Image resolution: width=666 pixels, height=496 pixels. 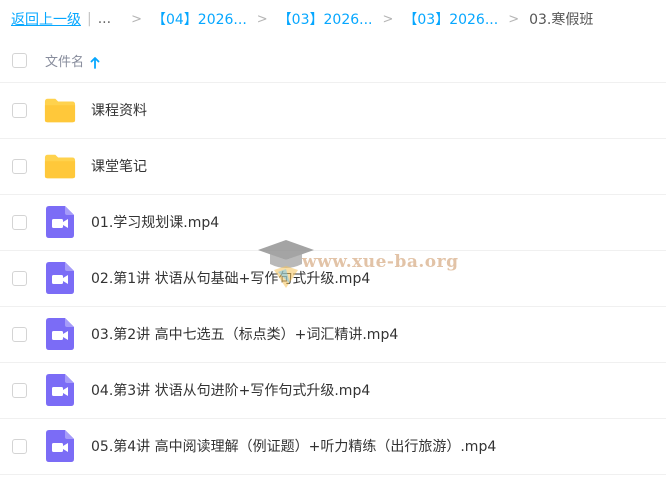 I want to click on file-name: 02.第1讲 状语从句基础+写作句式升级.mp4, so click(x=230, y=278).